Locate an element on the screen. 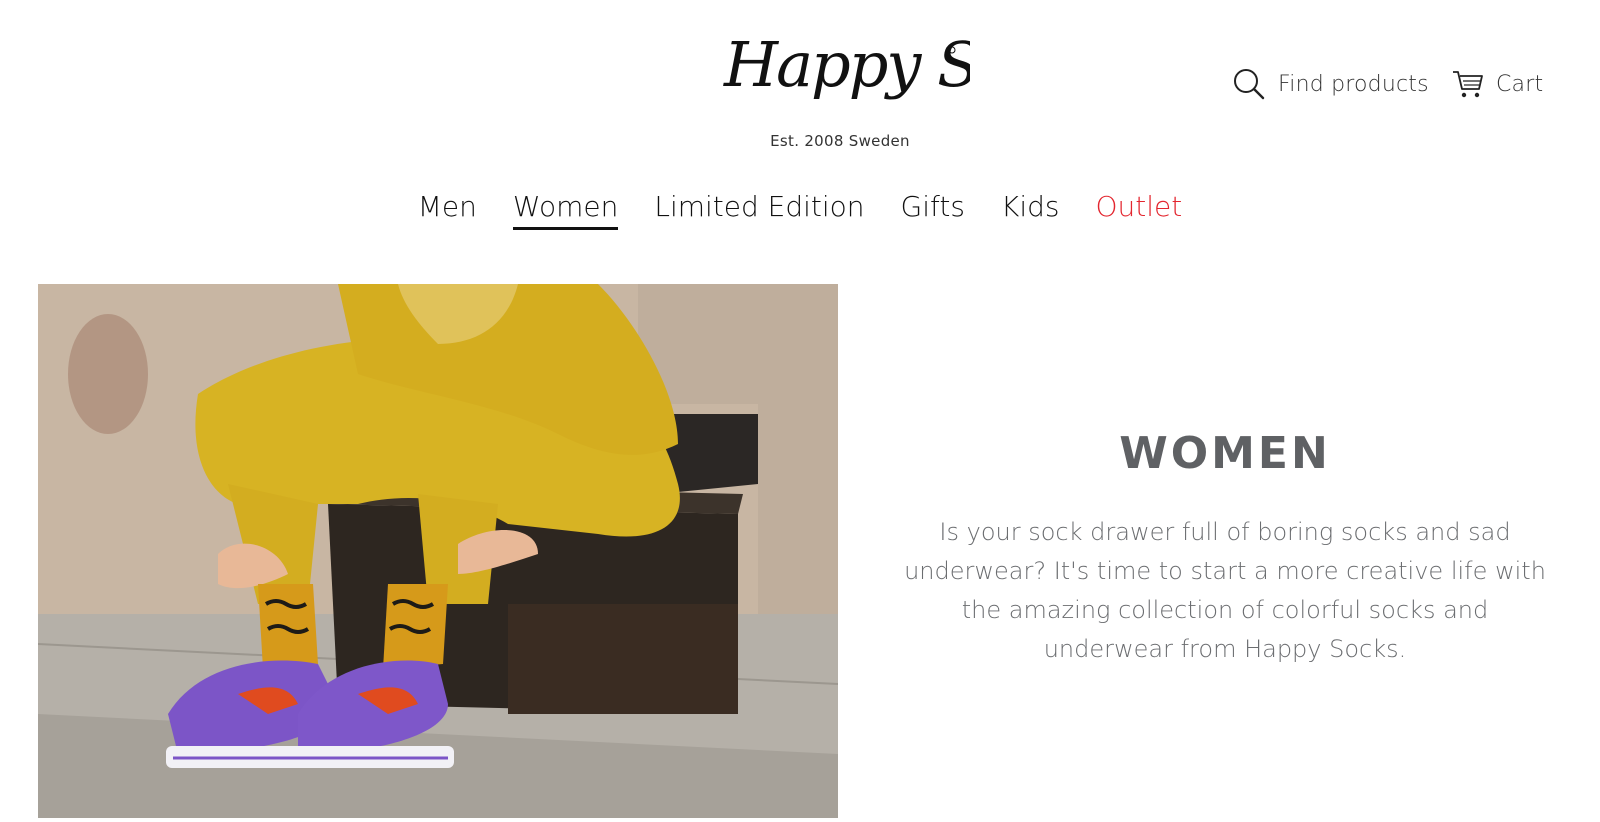 The width and height of the screenshot is (1600, 822). nav-item-kids: Kids is located at coordinates (1030, 209).